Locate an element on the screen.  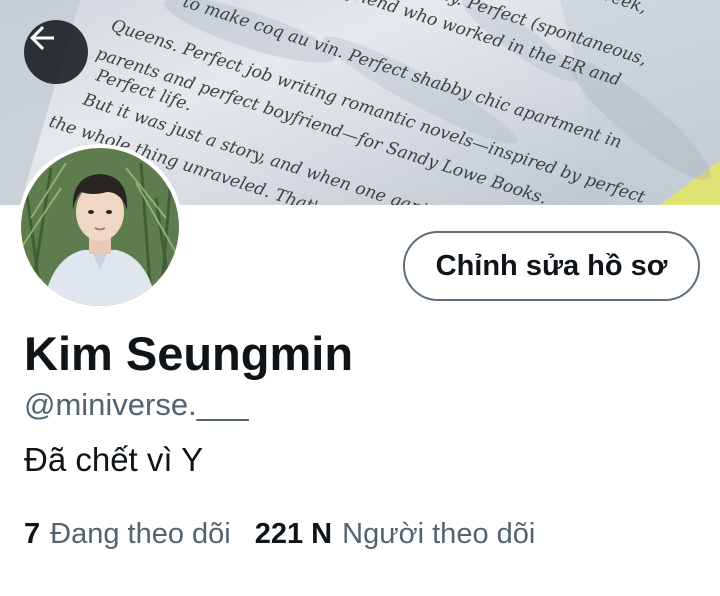
following-link: 7 Đang theo dõi is located at coordinates (127, 534).